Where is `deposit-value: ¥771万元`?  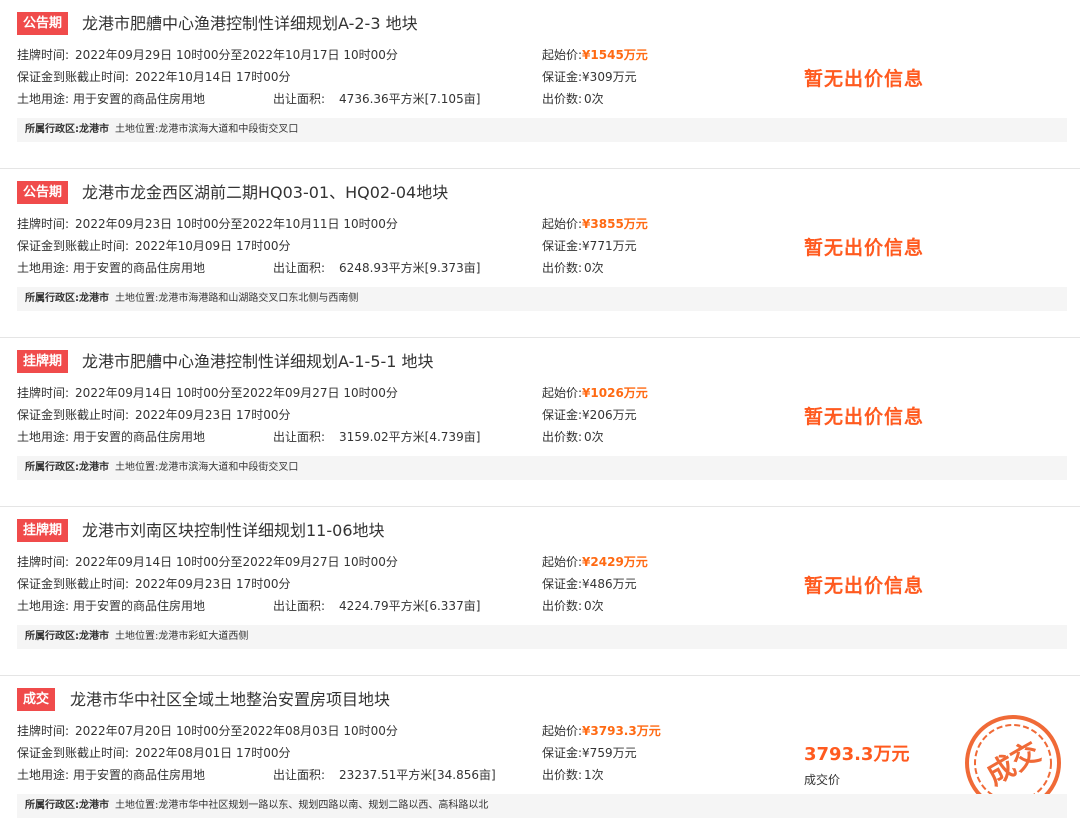
deposit-value: ¥771万元 is located at coordinates (609, 246).